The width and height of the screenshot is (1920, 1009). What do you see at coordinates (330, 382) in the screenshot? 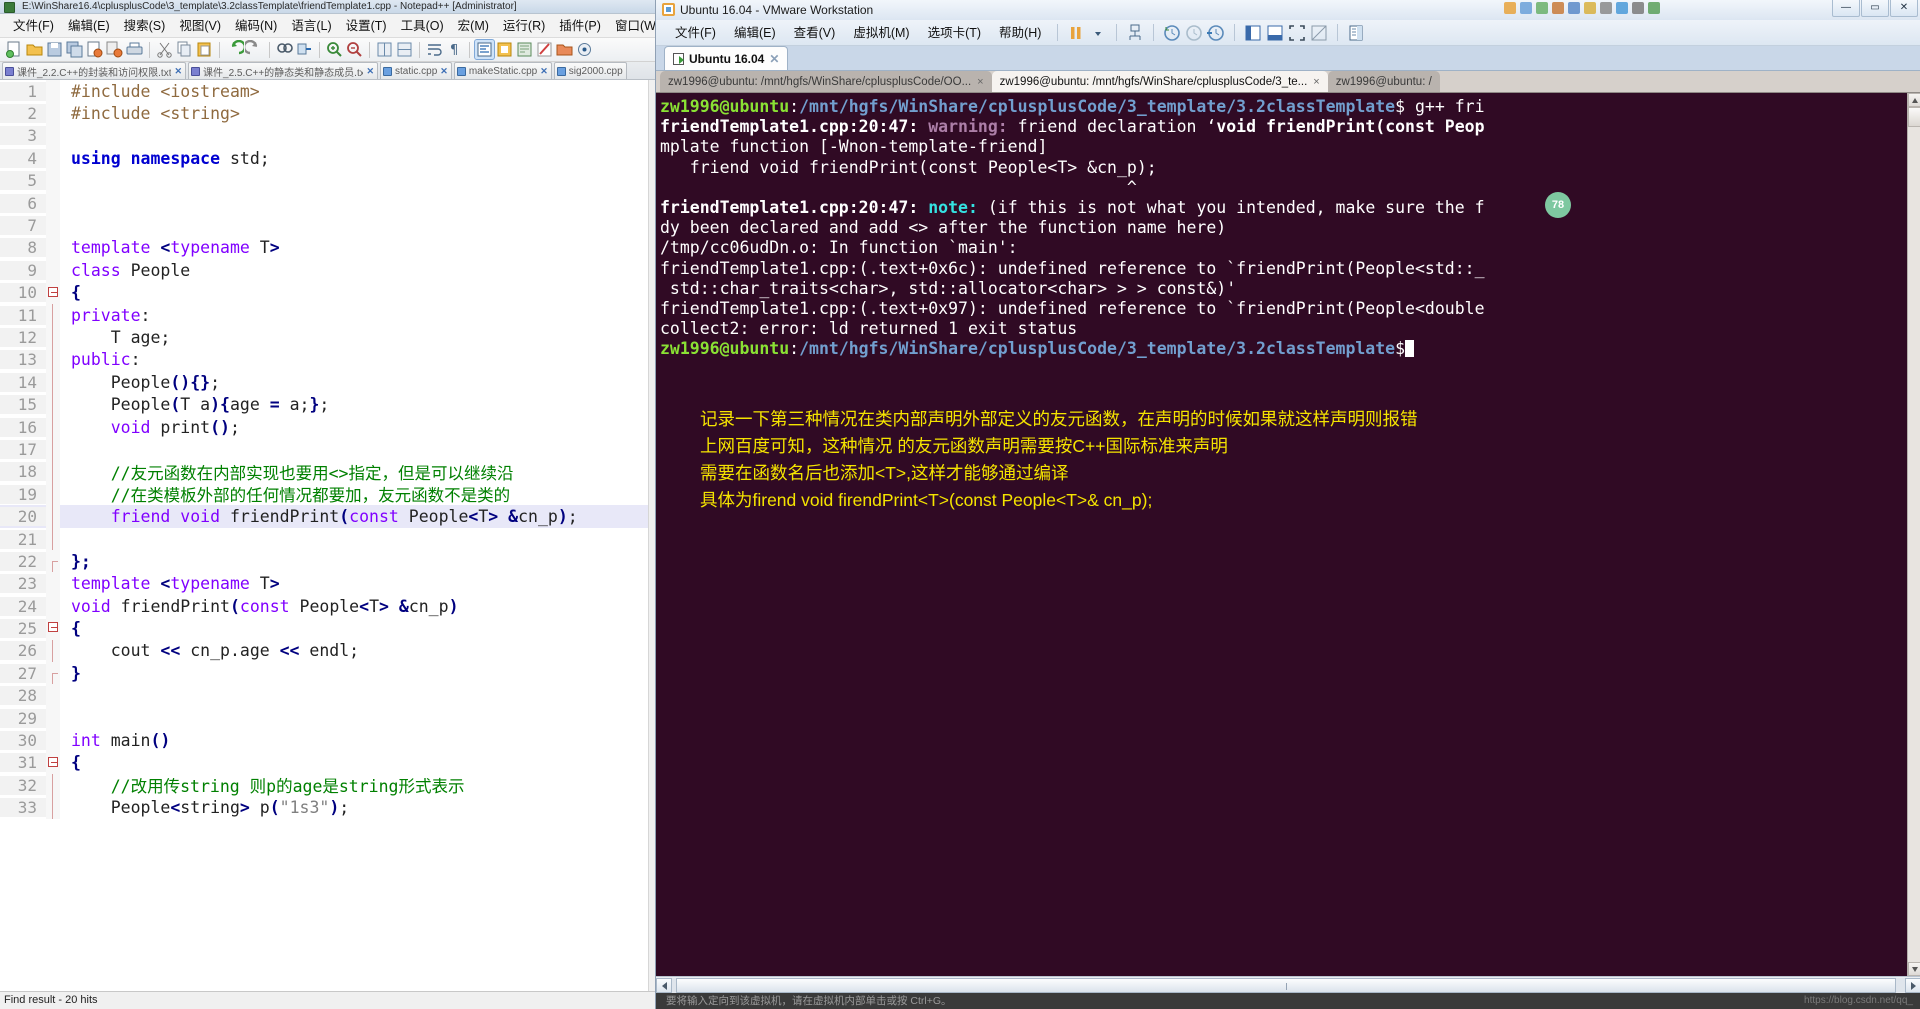
I see `code-line: 14 People(){};` at bounding box center [330, 382].